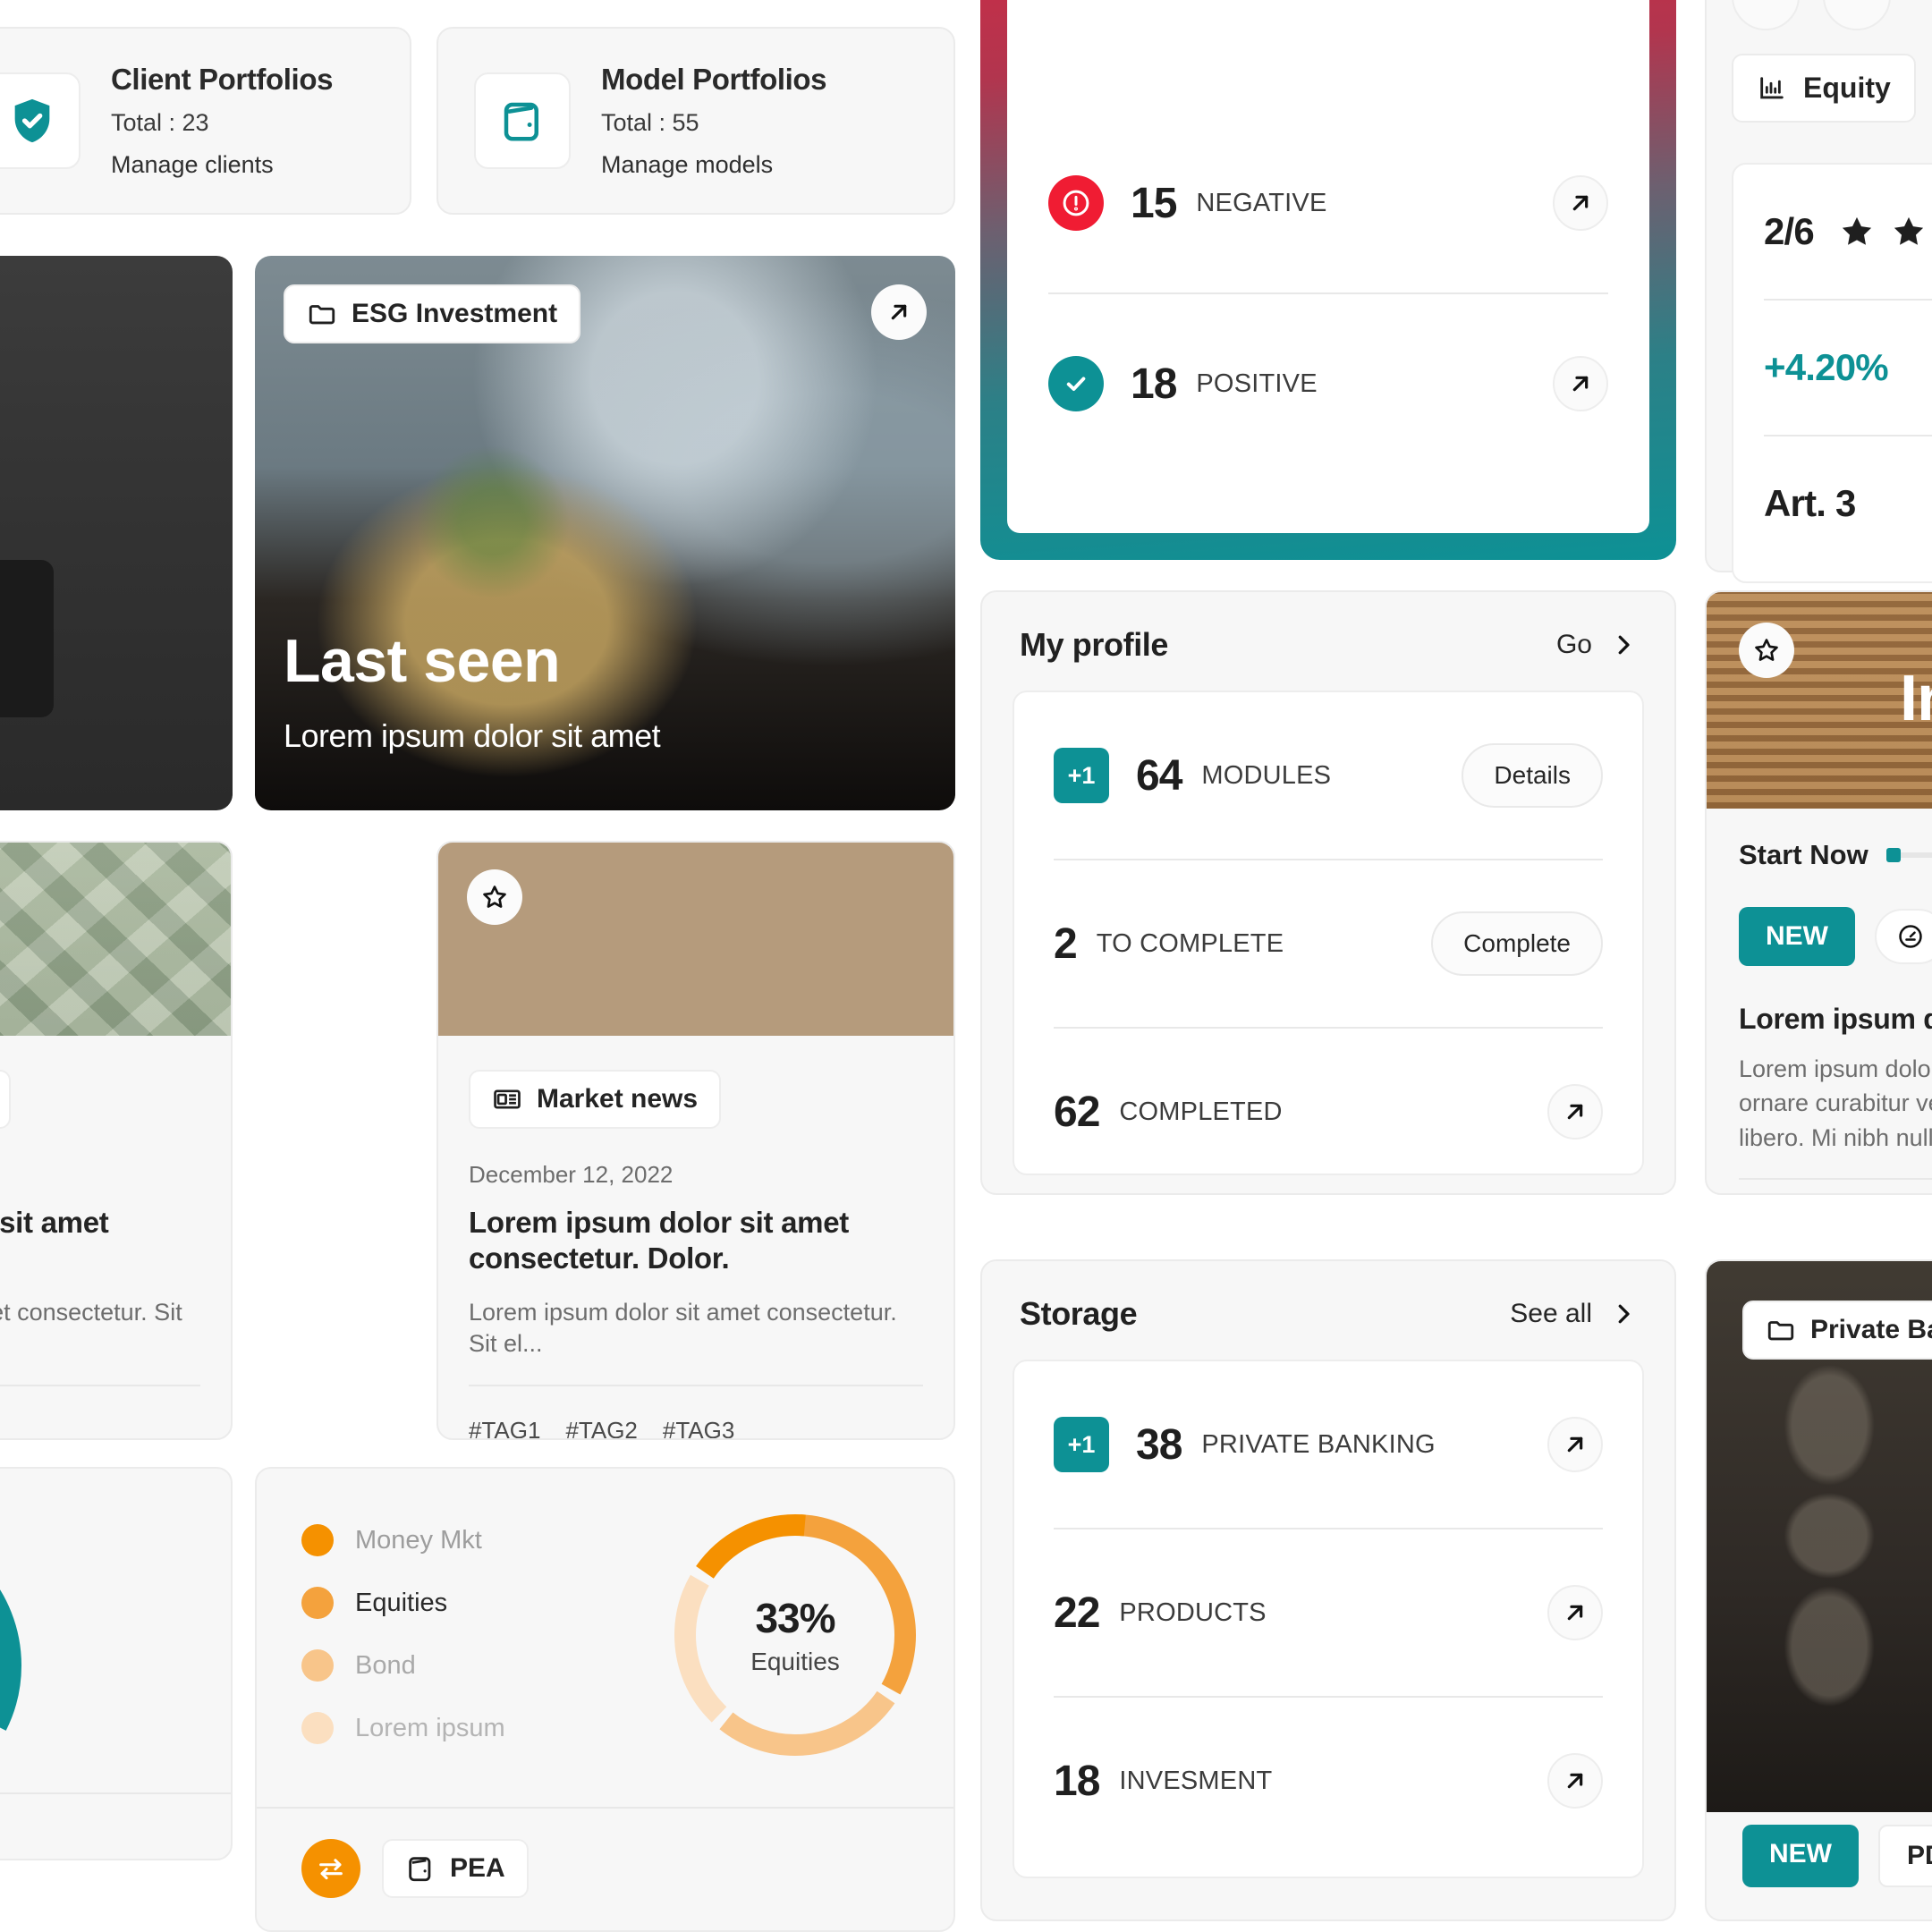 The height and width of the screenshot is (1932, 1932). I want to click on pea-account-chip: PEA, so click(455, 1868).